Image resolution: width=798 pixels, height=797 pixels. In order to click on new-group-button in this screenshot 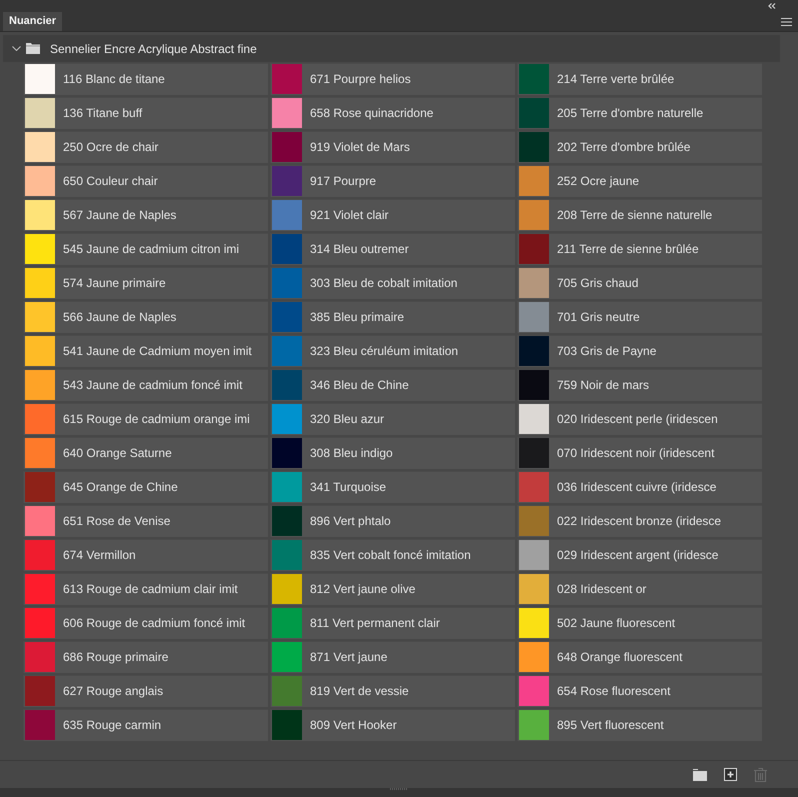, I will do `click(700, 774)`.